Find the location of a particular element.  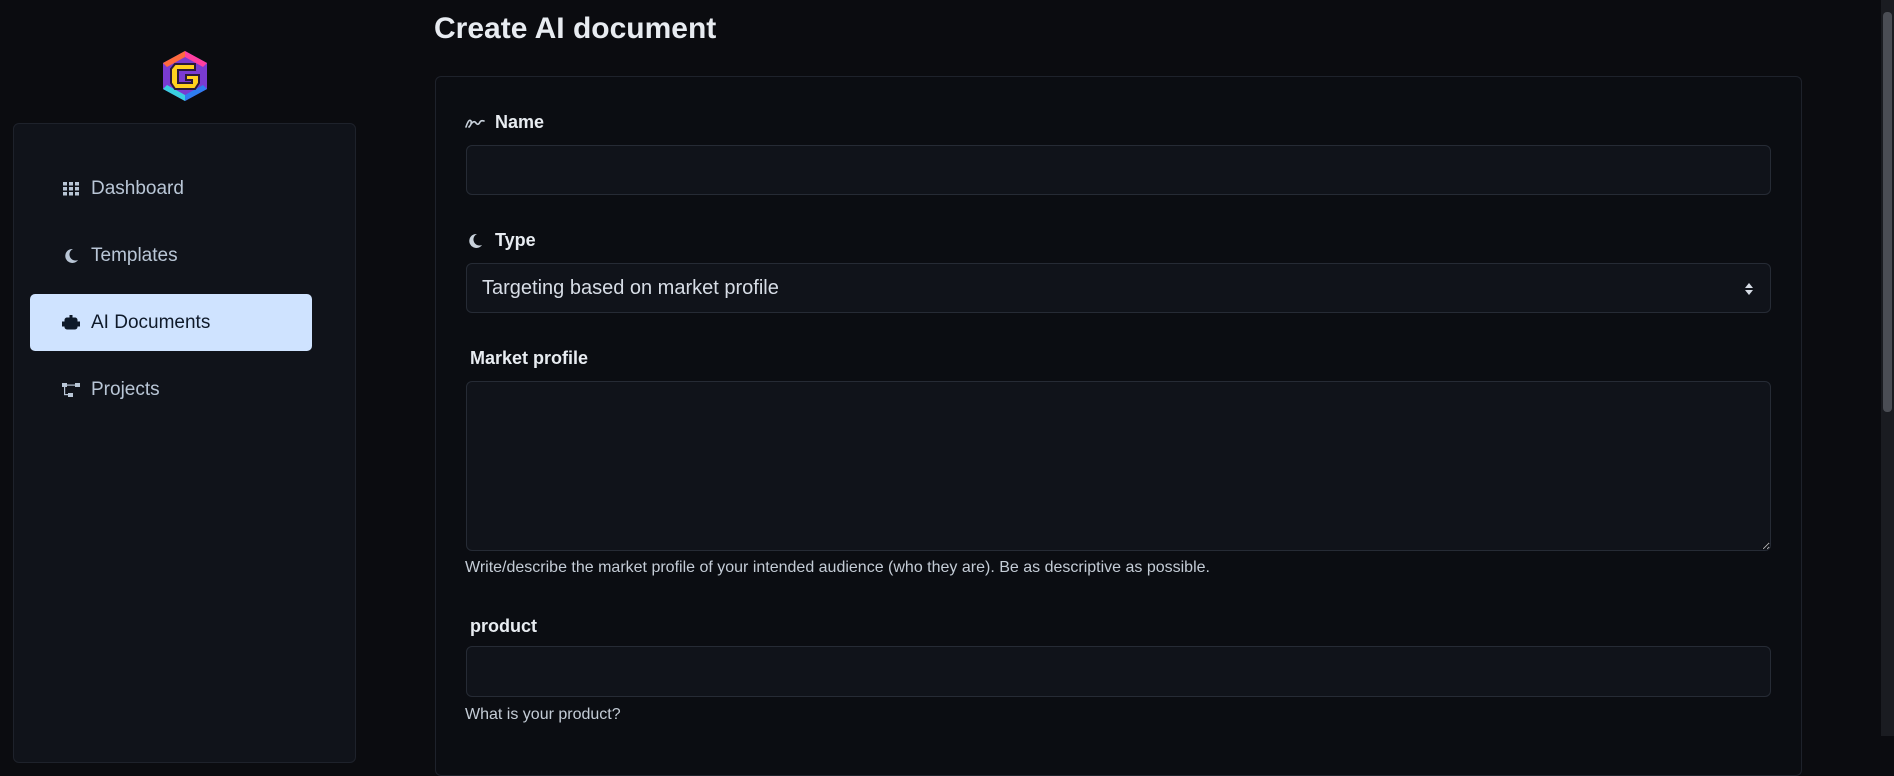

sidebar-item-projects: Projects is located at coordinates (171, 389).